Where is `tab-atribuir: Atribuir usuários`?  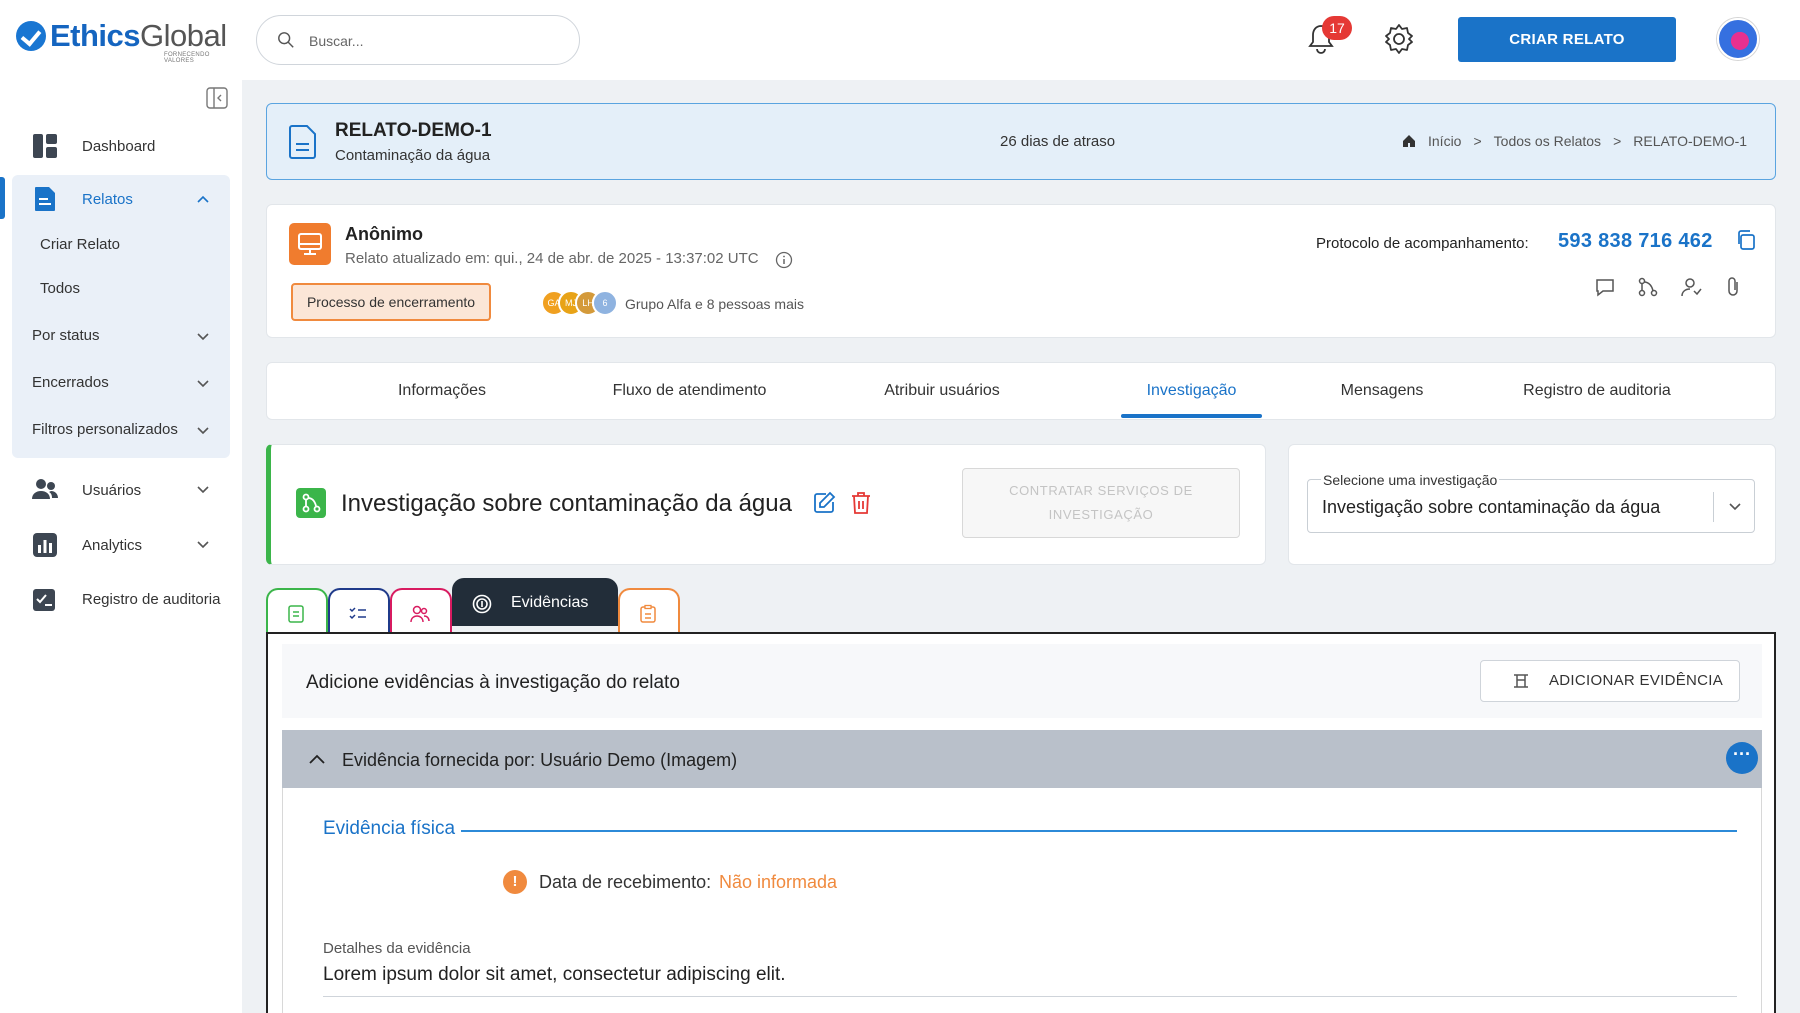 tab-atribuir: Atribuir usuários is located at coordinates (942, 391).